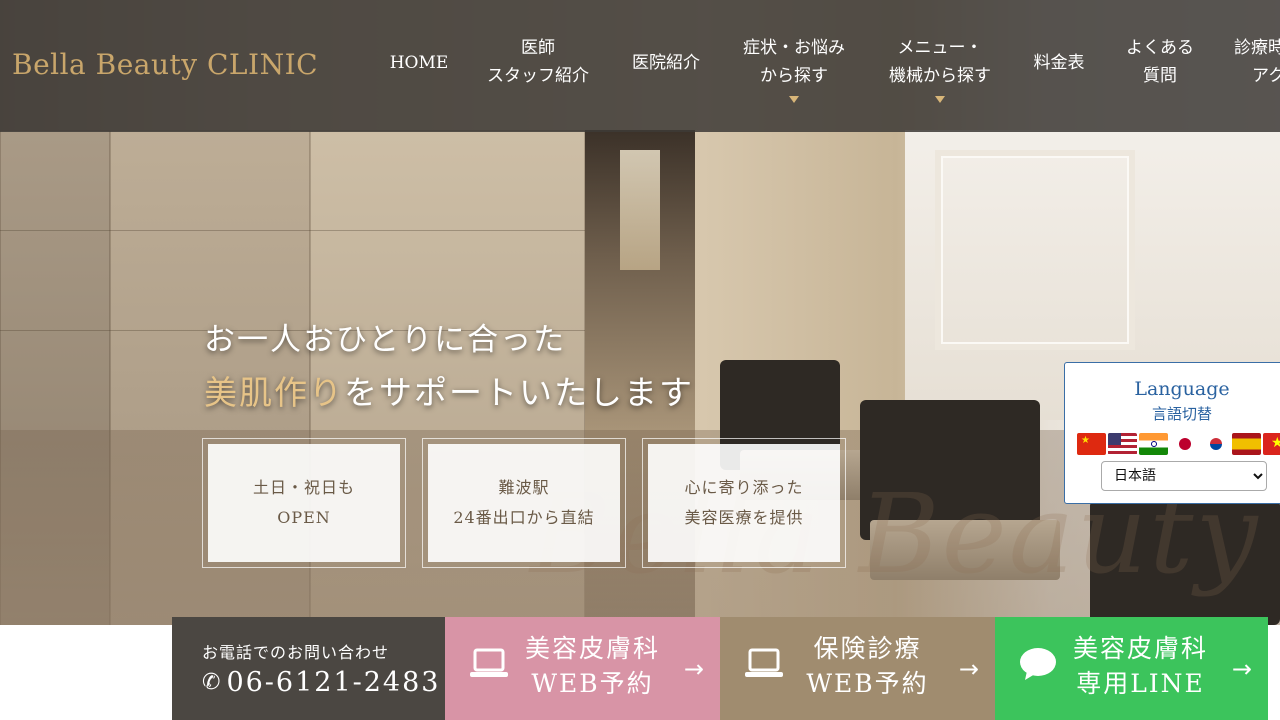  Describe the element at coordinates (303, 487) in the screenshot. I see `feature-text: 土日・祝日も` at that location.